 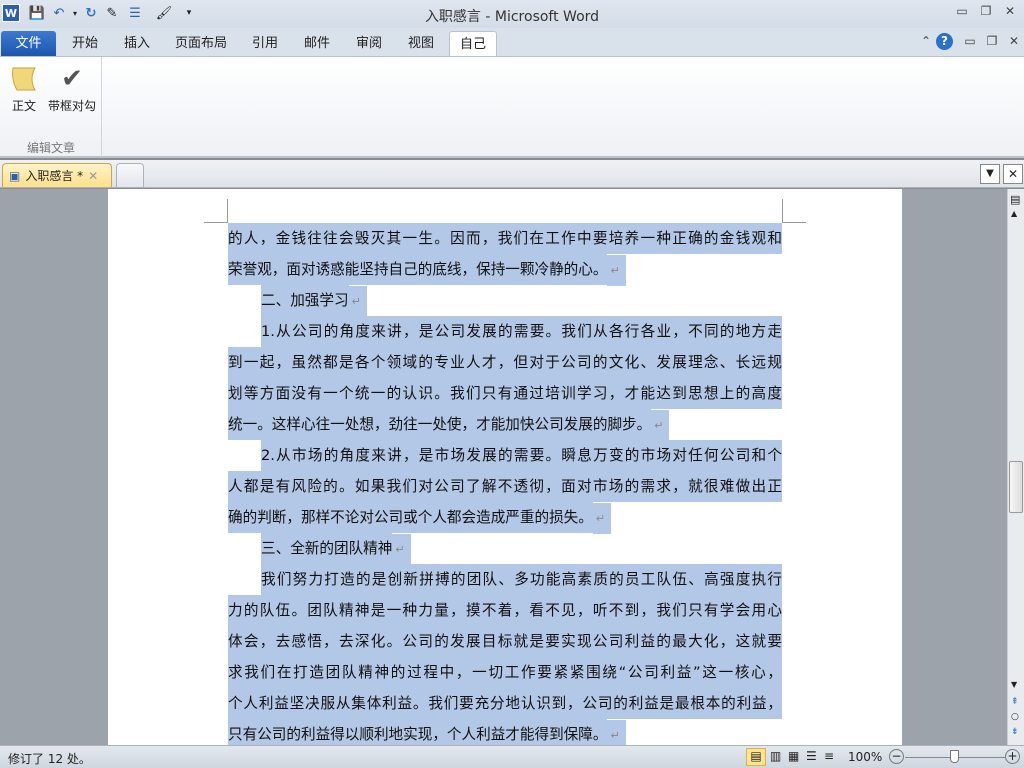 What do you see at coordinates (54, 176) in the screenshot?
I see `document-tab-label: 入职感言 *` at bounding box center [54, 176].